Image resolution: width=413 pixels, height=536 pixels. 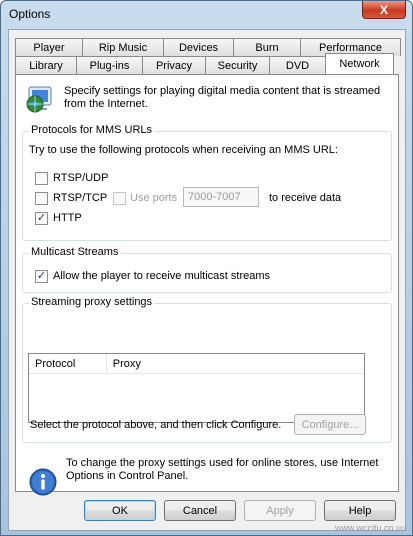 What do you see at coordinates (206, 15) in the screenshot?
I see `title-bar: Options X` at bounding box center [206, 15].